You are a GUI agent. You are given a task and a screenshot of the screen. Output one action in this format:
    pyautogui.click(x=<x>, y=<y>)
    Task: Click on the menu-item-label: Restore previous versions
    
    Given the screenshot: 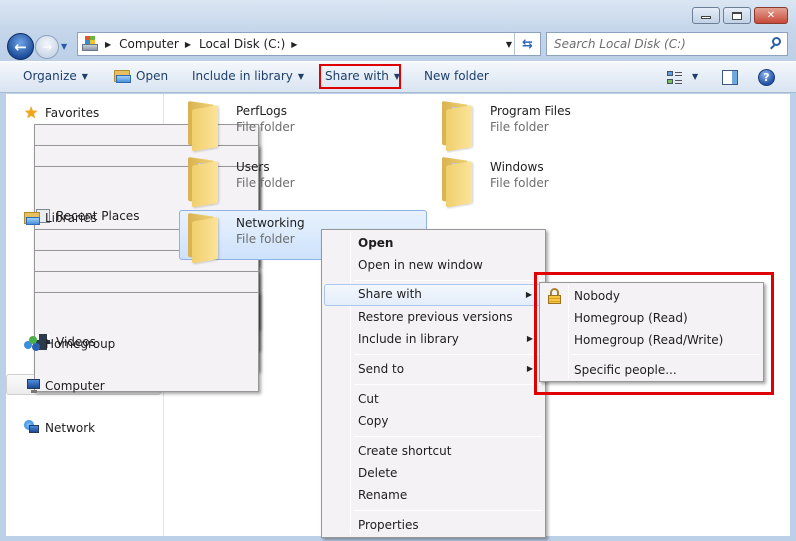 What is the action you would take?
    pyautogui.click(x=435, y=317)
    